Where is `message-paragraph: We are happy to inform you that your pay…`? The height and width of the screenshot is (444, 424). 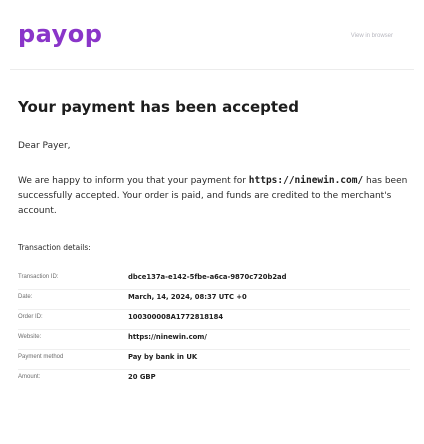 message-paragraph: We are happy to inform you that your pay… is located at coordinates (214, 196).